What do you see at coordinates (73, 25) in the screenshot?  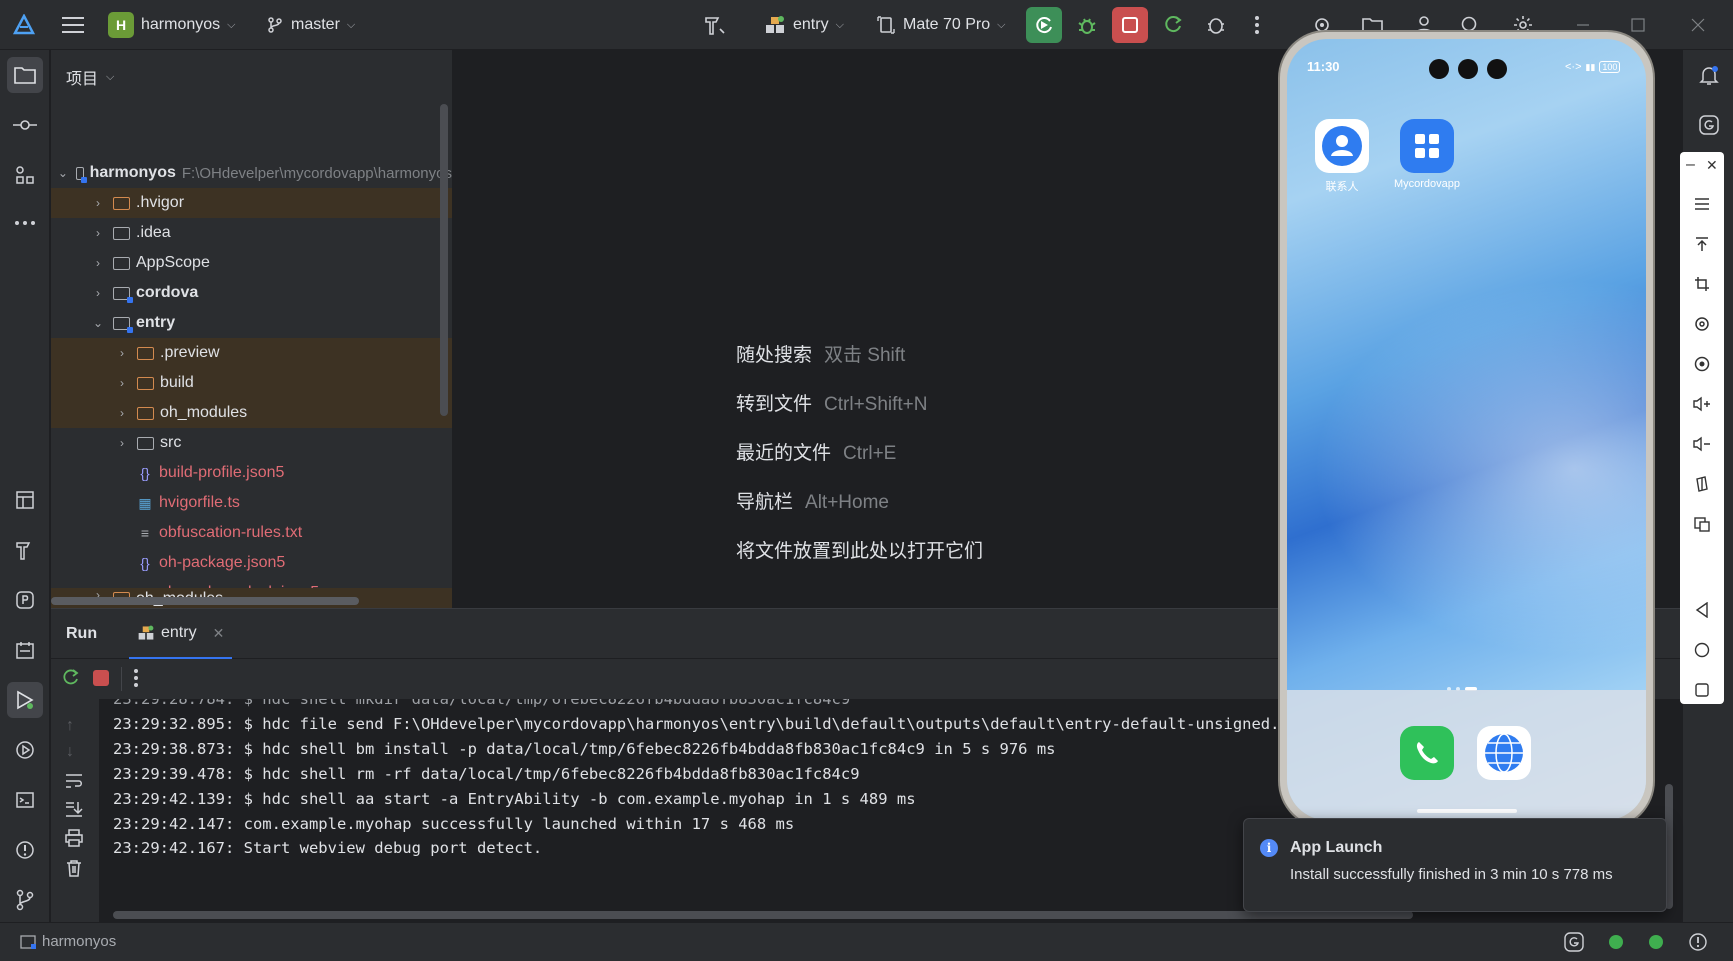 I see `main-menu-icon` at bounding box center [73, 25].